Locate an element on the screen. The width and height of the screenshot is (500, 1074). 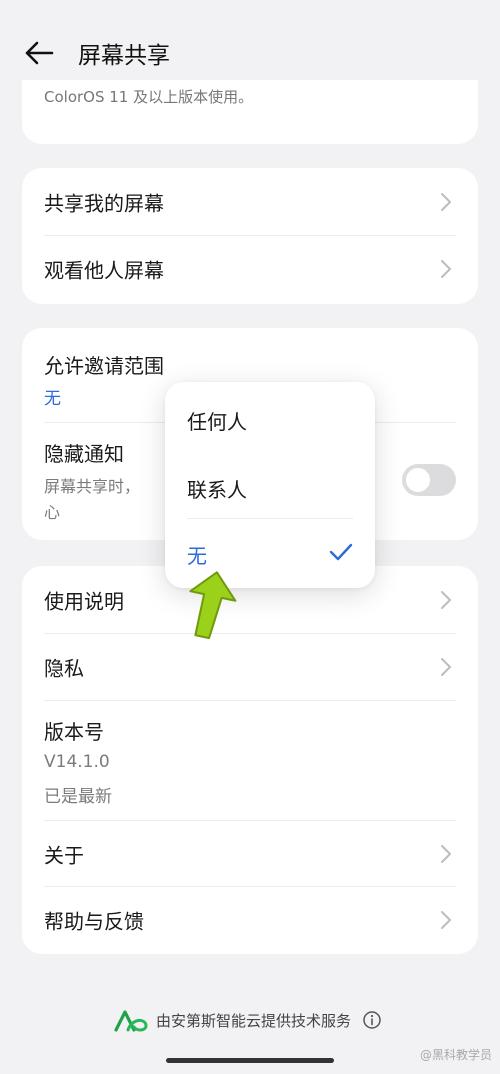
privacy-label: 隐私 is located at coordinates (64, 668).